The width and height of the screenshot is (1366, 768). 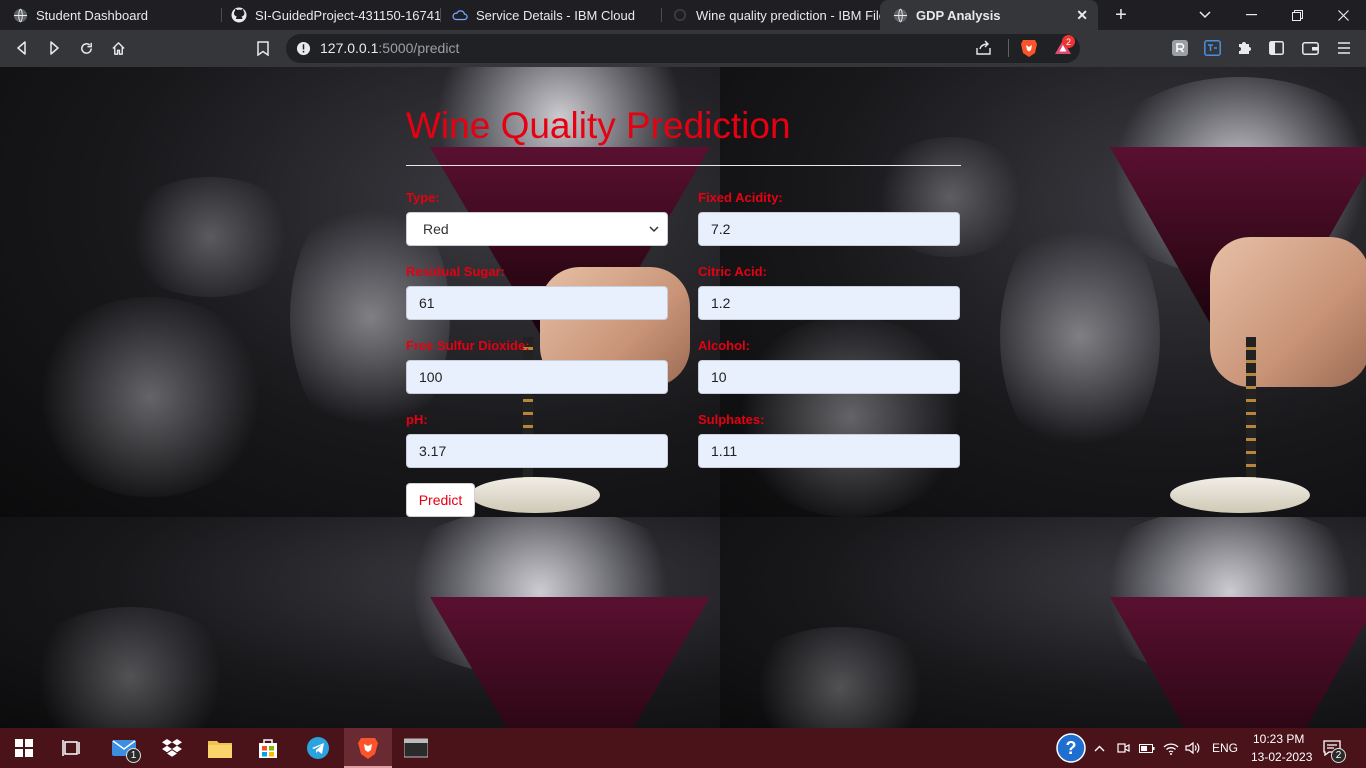 What do you see at coordinates (455, 271) in the screenshot?
I see `residual-sugar-label: Residual Sugar:` at bounding box center [455, 271].